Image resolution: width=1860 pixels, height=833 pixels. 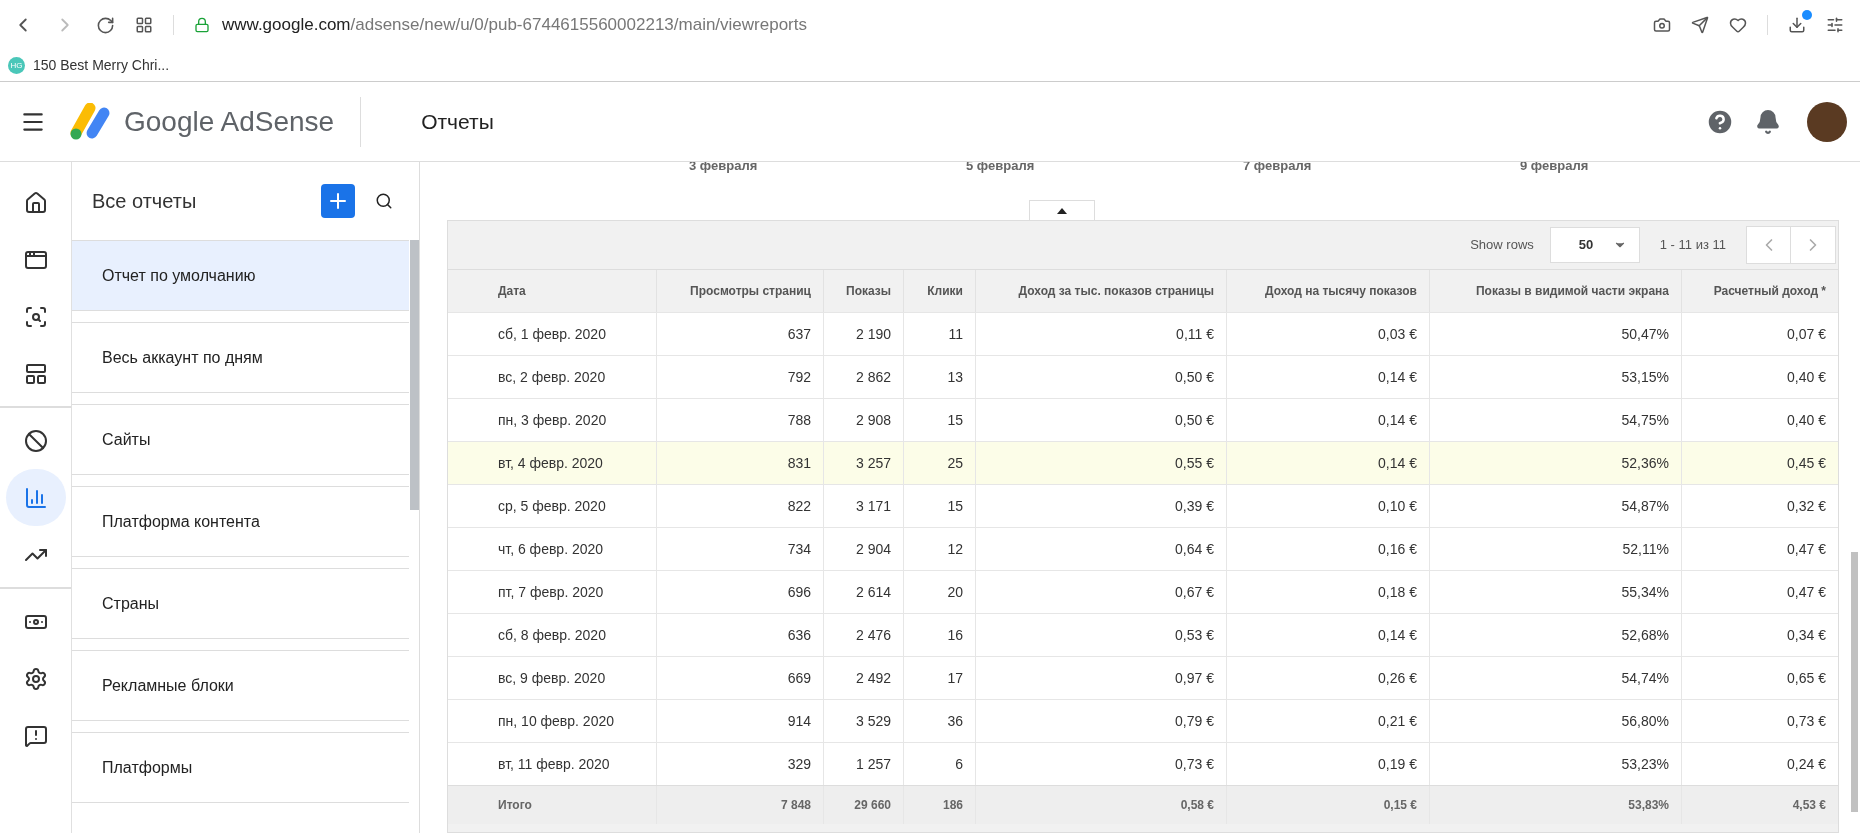 What do you see at coordinates (952, 805) in the screenshot?
I see `total-cell-text: 186` at bounding box center [952, 805].